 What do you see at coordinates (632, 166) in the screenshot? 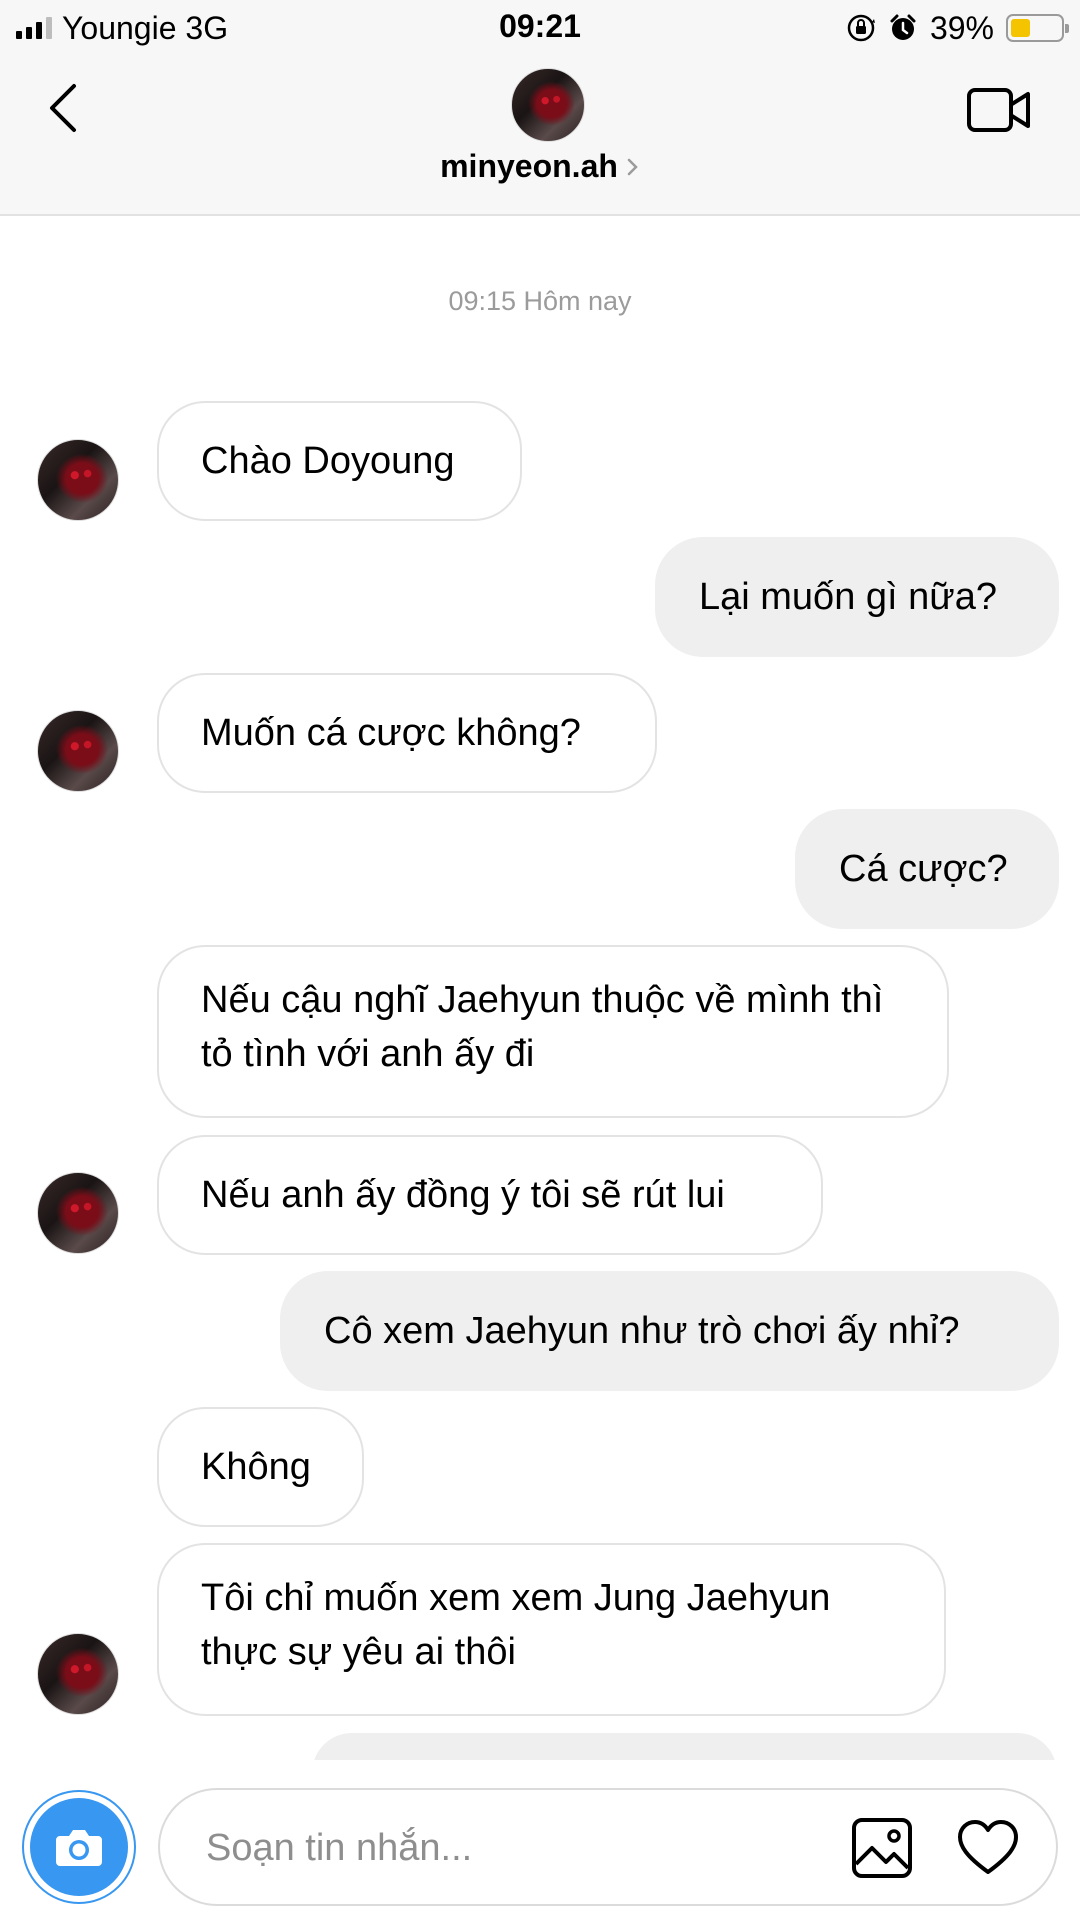
I see `chevron-right-icon` at bounding box center [632, 166].